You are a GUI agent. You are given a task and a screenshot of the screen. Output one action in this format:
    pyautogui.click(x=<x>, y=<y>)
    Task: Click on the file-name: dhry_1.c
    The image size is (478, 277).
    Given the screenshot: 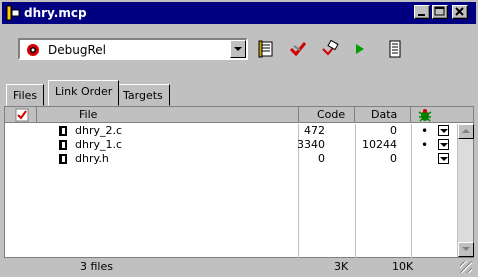 What is the action you would take?
    pyautogui.click(x=99, y=144)
    